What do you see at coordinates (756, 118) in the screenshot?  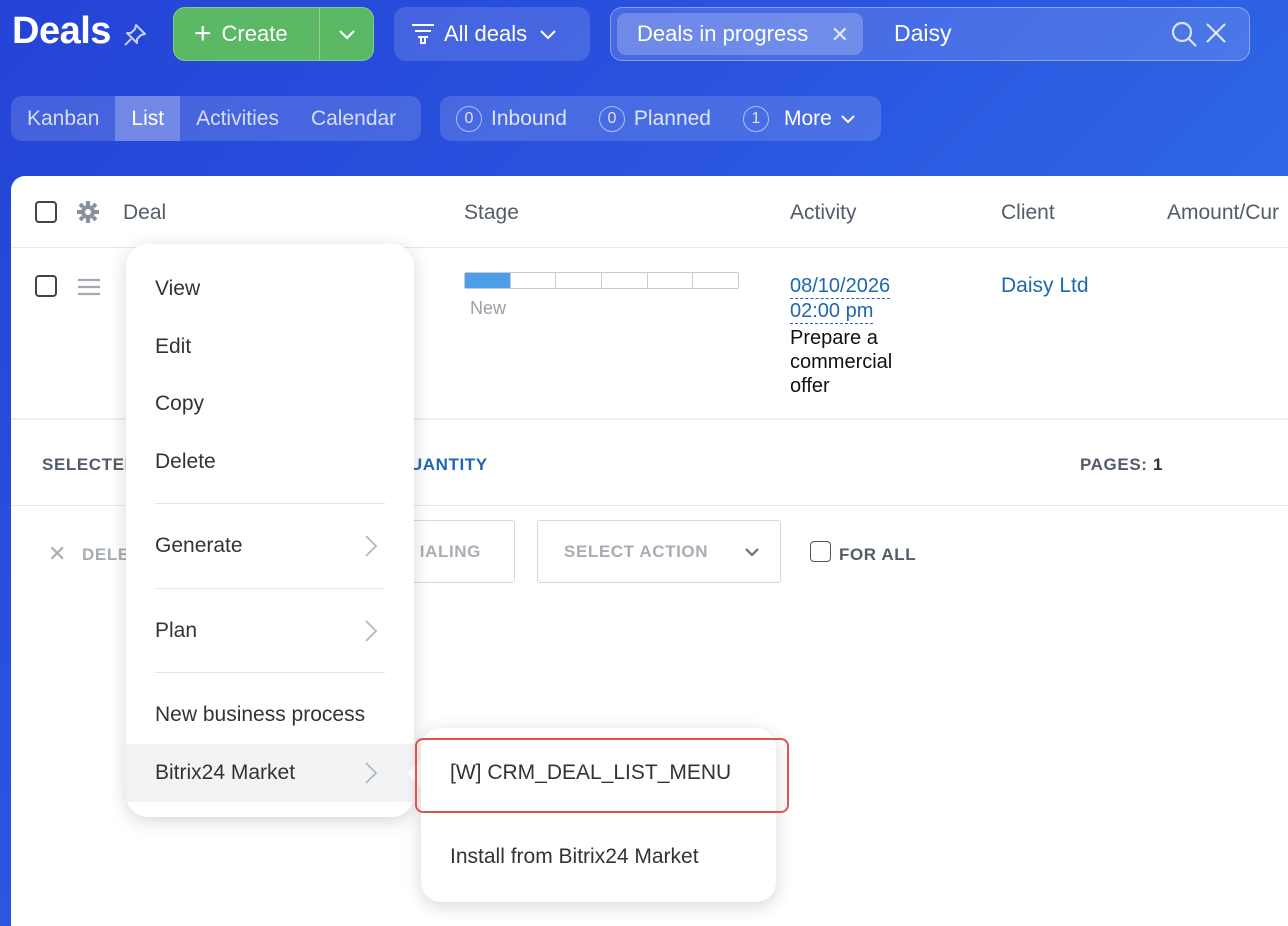 I see `counter-badge: 1` at bounding box center [756, 118].